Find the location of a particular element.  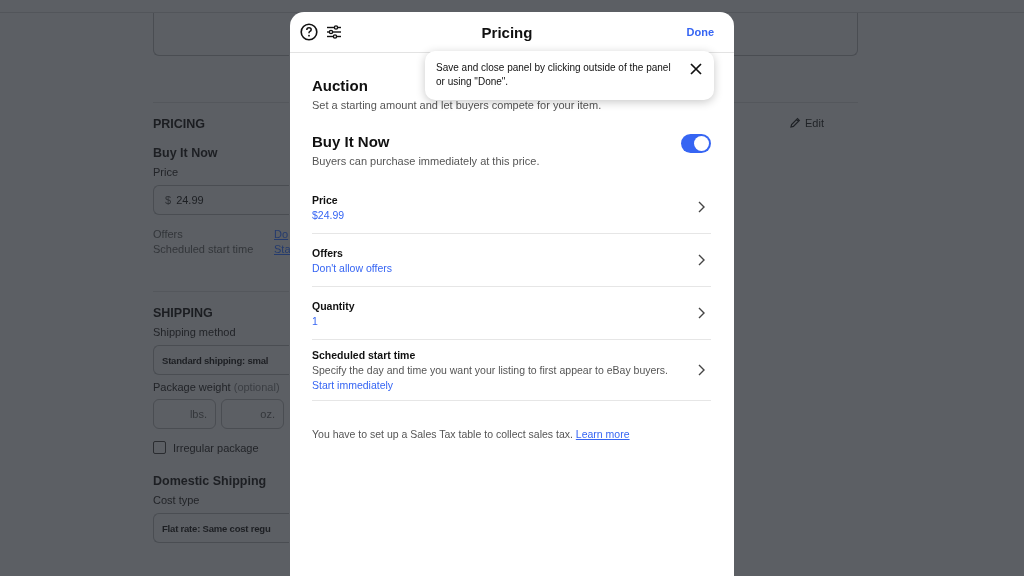

close-icon is located at coordinates (696, 69).